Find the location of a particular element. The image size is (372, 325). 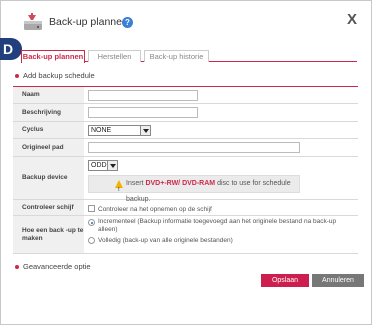

controleer-checkbox is located at coordinates (91, 209).